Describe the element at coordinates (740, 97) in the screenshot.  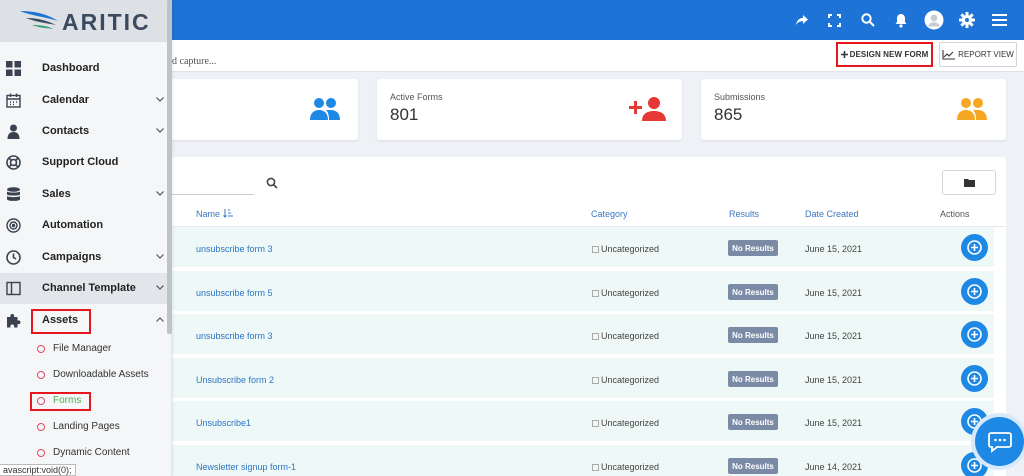
I see `stat-label: Submissions` at that location.